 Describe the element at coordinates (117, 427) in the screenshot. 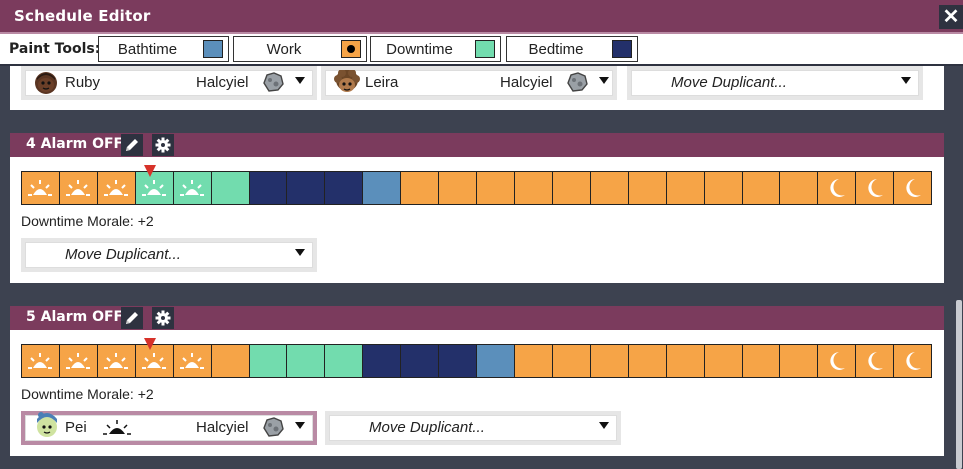

I see `sleeping-status-icon` at that location.